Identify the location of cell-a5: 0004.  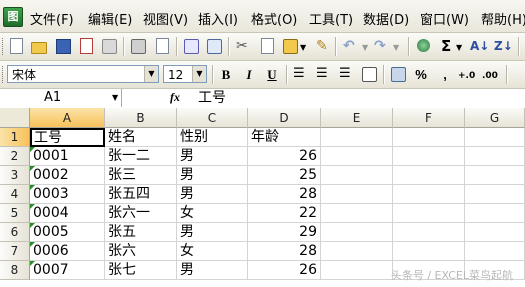
(67, 213).